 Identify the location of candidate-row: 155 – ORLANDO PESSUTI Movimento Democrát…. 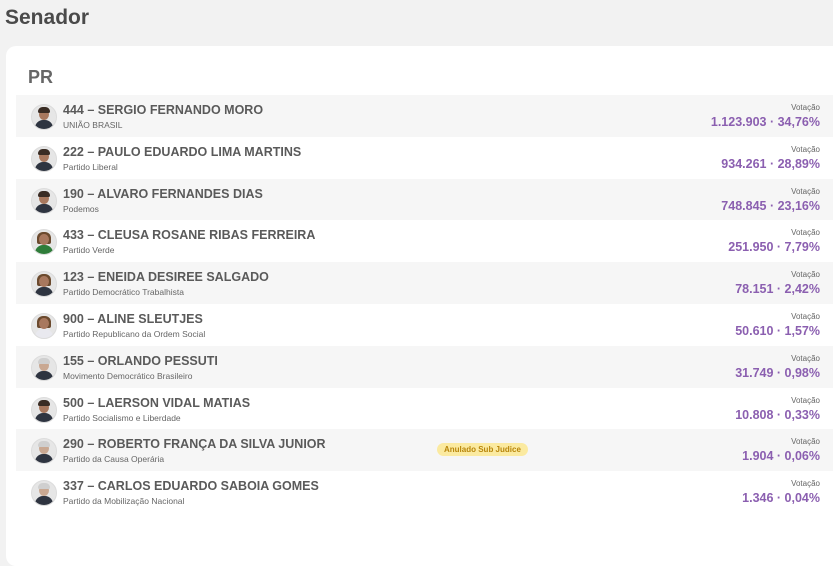
(424, 366).